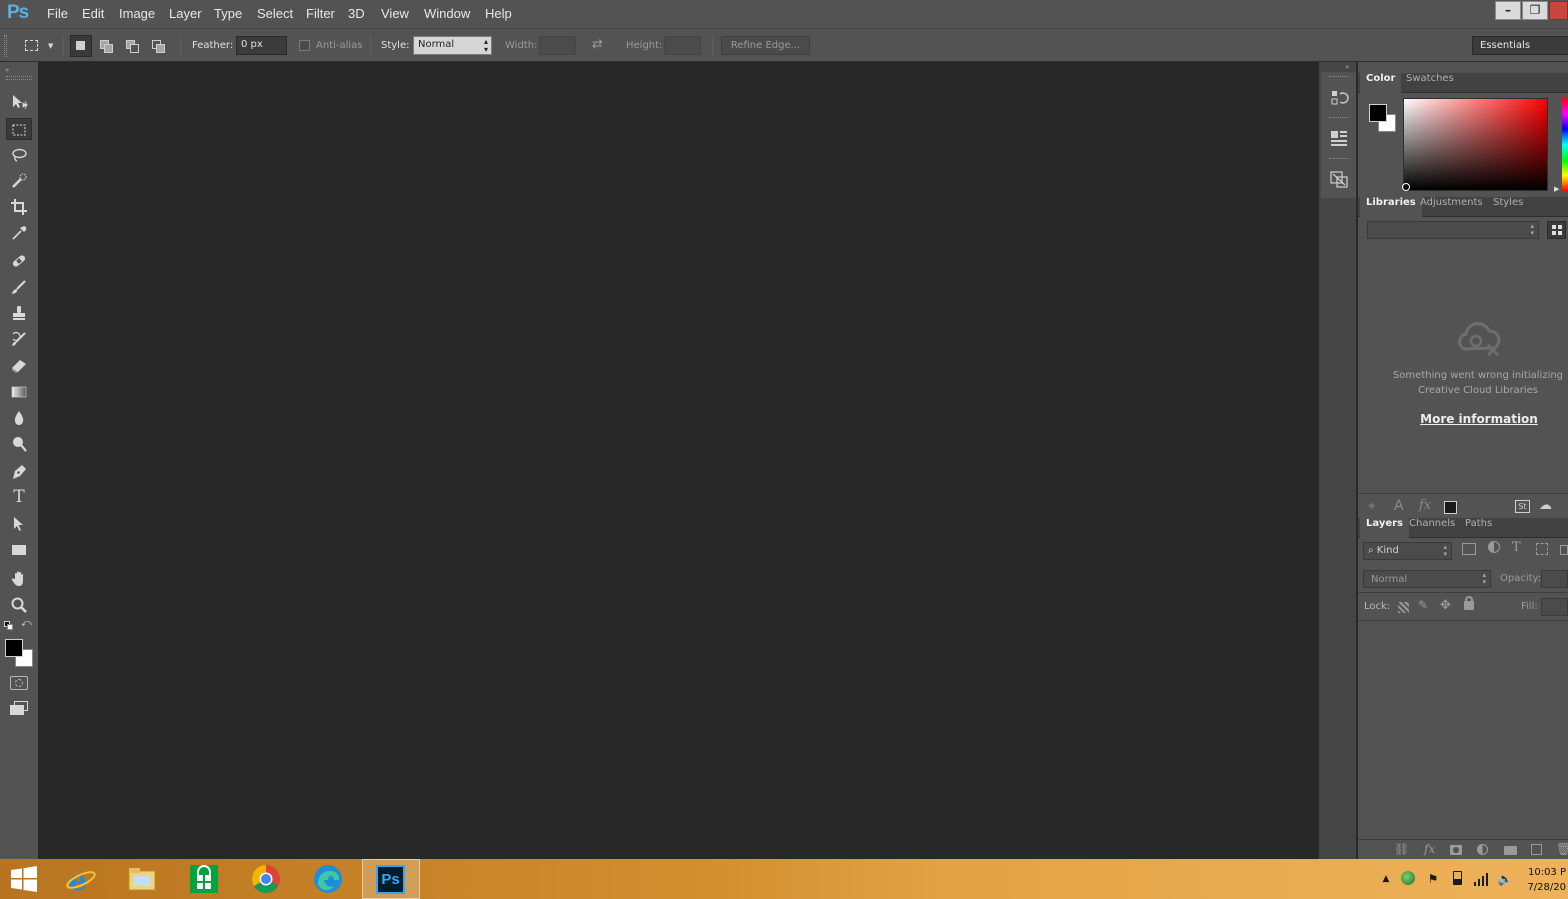 The image size is (1568, 899). I want to click on new-selection-button, so click(81, 46).